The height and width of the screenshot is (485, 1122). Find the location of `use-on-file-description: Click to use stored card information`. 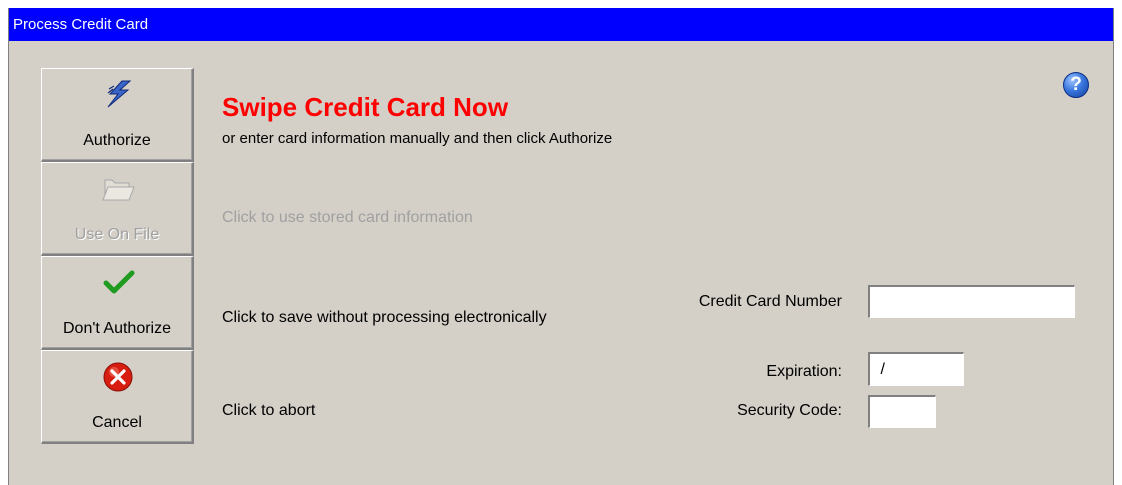

use-on-file-description: Click to use stored card information is located at coordinates (347, 217).